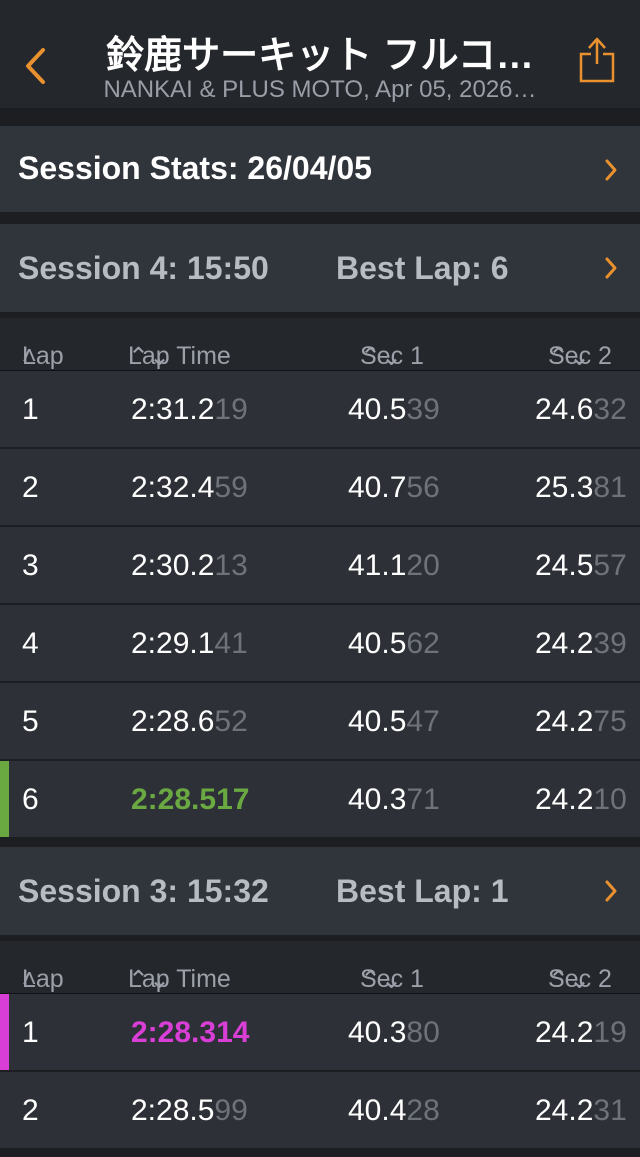 This screenshot has height=1157, width=640. Describe the element at coordinates (190, 1032) in the screenshot. I see `lap-time: 2:28.314` at that location.